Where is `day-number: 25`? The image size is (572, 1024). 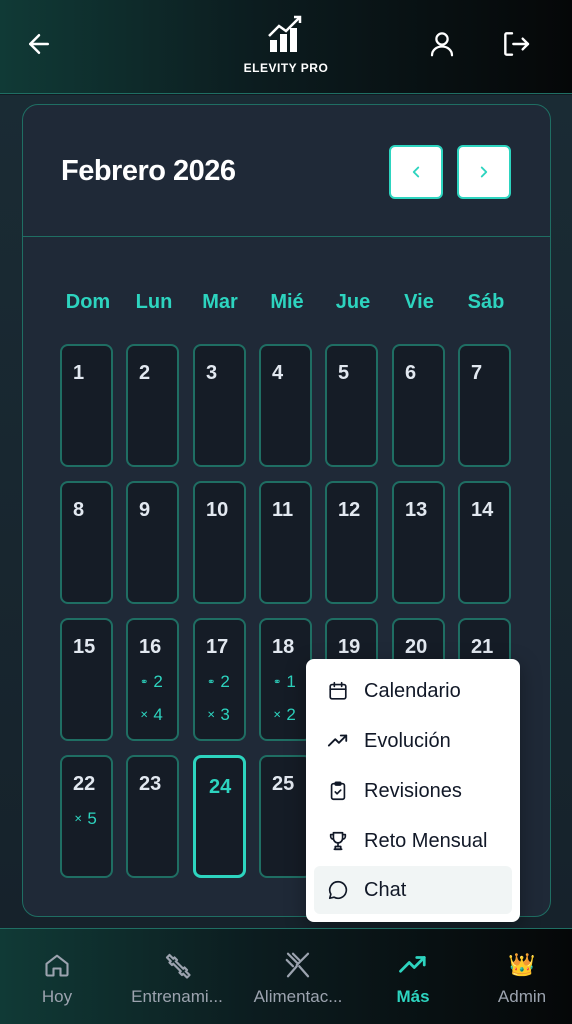
day-number: 25 is located at coordinates (283, 784).